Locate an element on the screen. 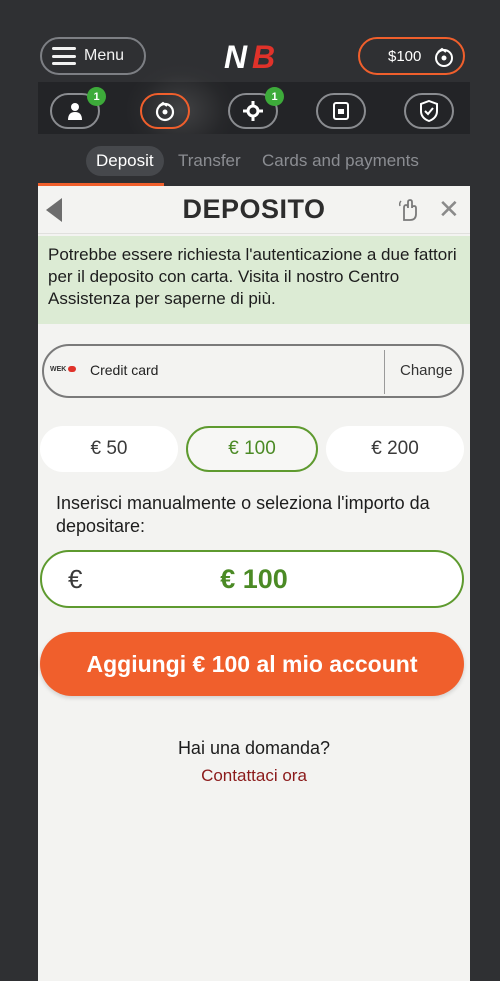 The image size is (500, 981). nav-wallet is located at coordinates (165, 111).